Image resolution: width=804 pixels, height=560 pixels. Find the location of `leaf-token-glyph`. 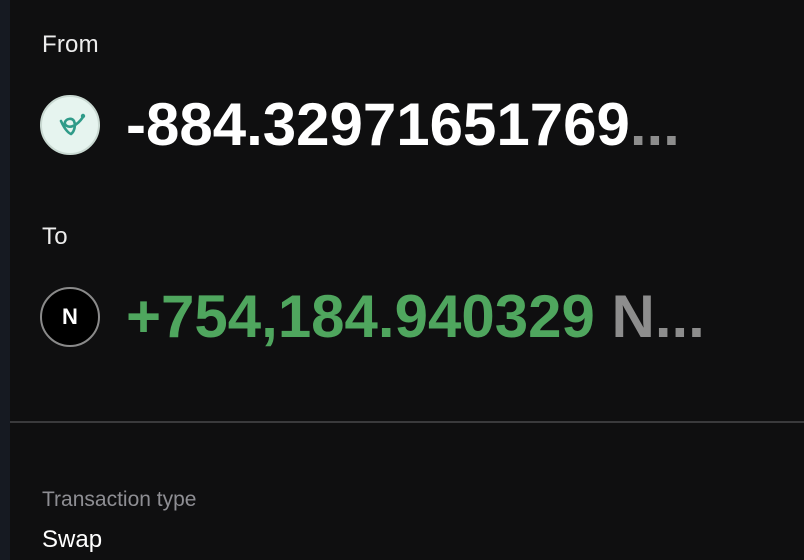

leaf-token-glyph is located at coordinates (72, 124).